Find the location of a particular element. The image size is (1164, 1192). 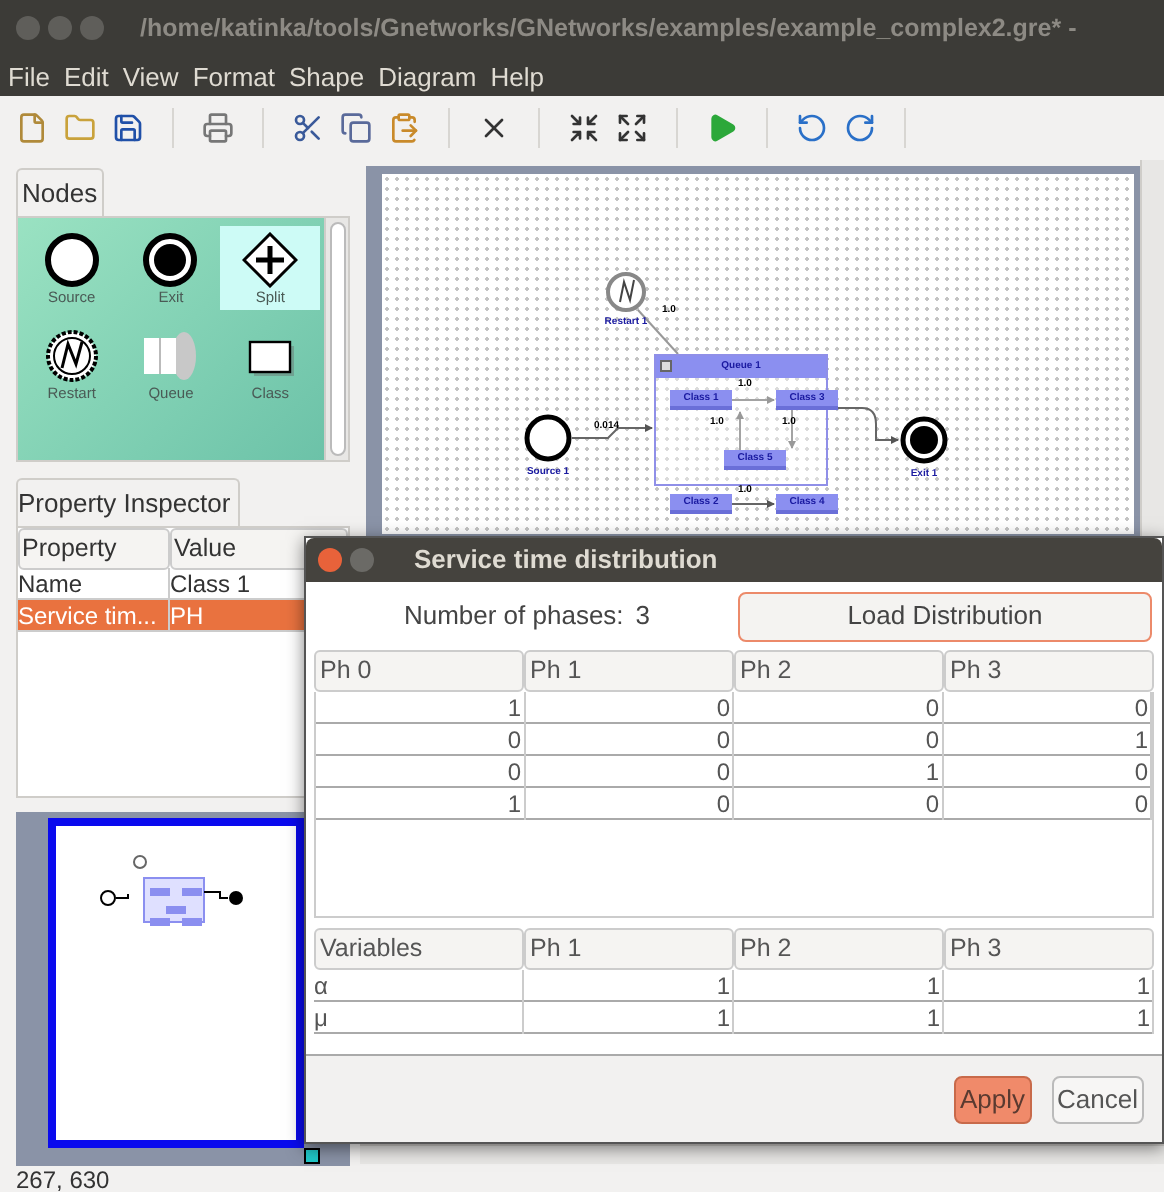

queue-icon is located at coordinates (170, 355).